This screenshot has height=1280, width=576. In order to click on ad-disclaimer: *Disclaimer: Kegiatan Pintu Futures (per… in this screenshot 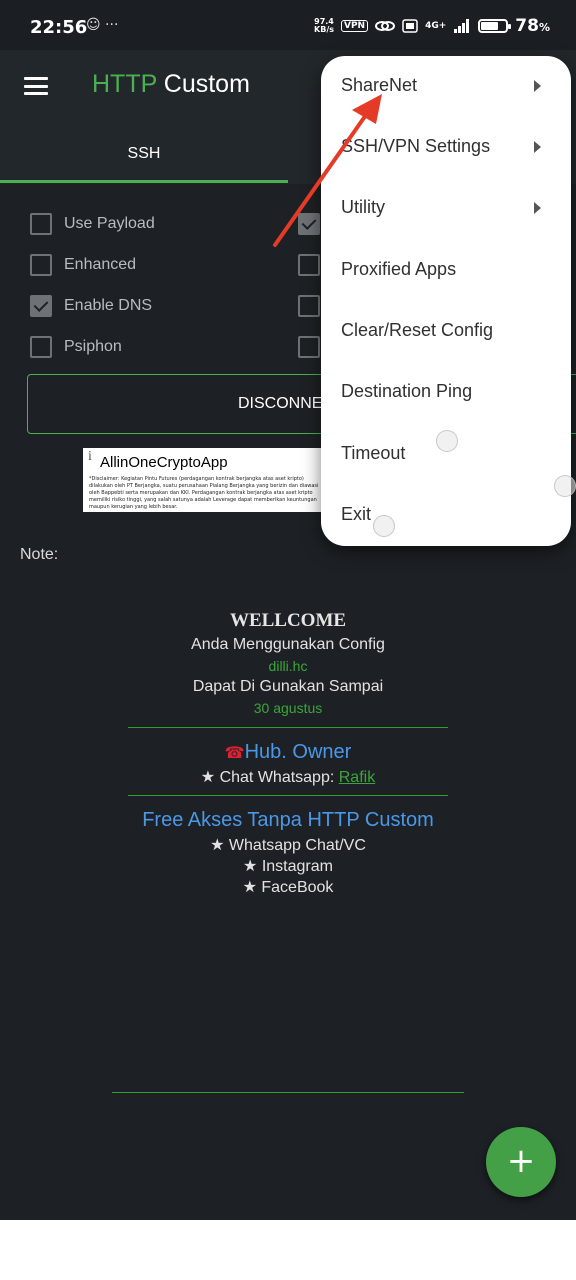, I will do `click(204, 493)`.